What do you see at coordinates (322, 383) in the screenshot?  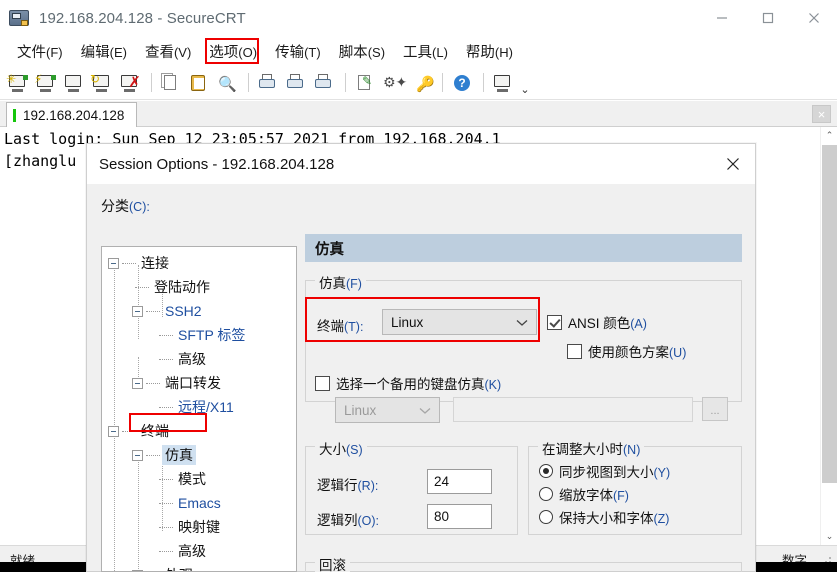 I see `alt-keyboard-checkbox` at bounding box center [322, 383].